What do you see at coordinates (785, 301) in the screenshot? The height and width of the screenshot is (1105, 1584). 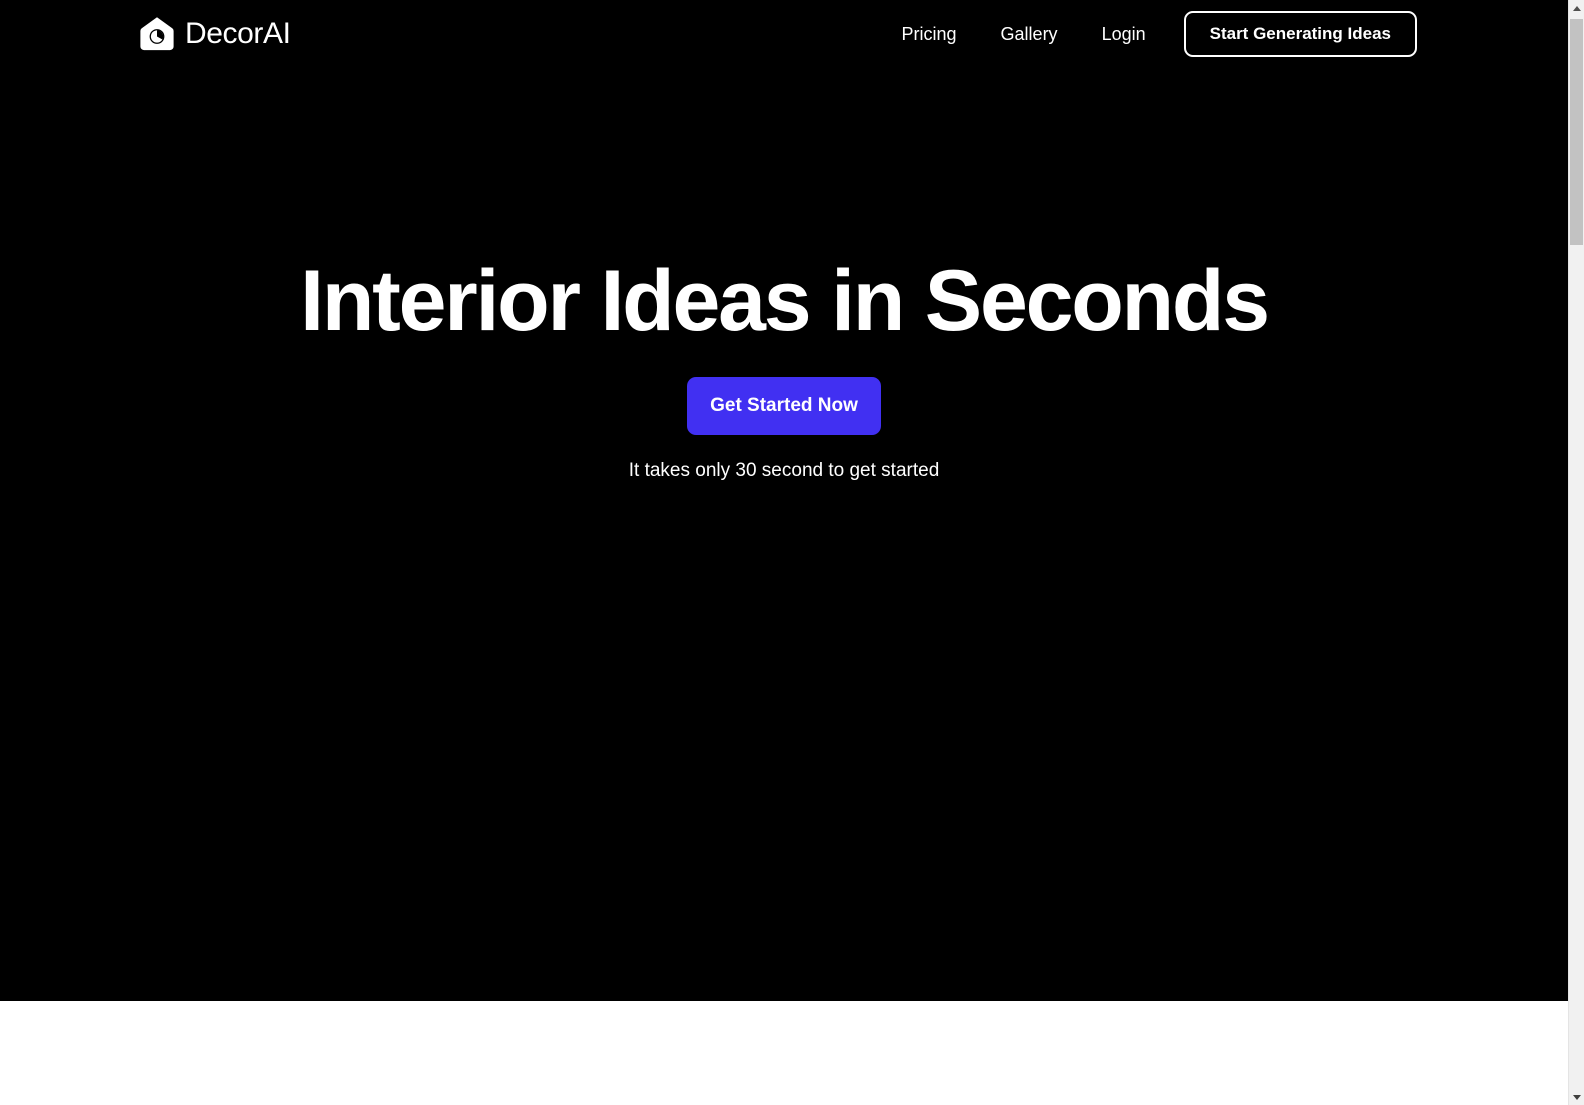 I see `page-title: Interior Ideas in Seconds` at bounding box center [785, 301].